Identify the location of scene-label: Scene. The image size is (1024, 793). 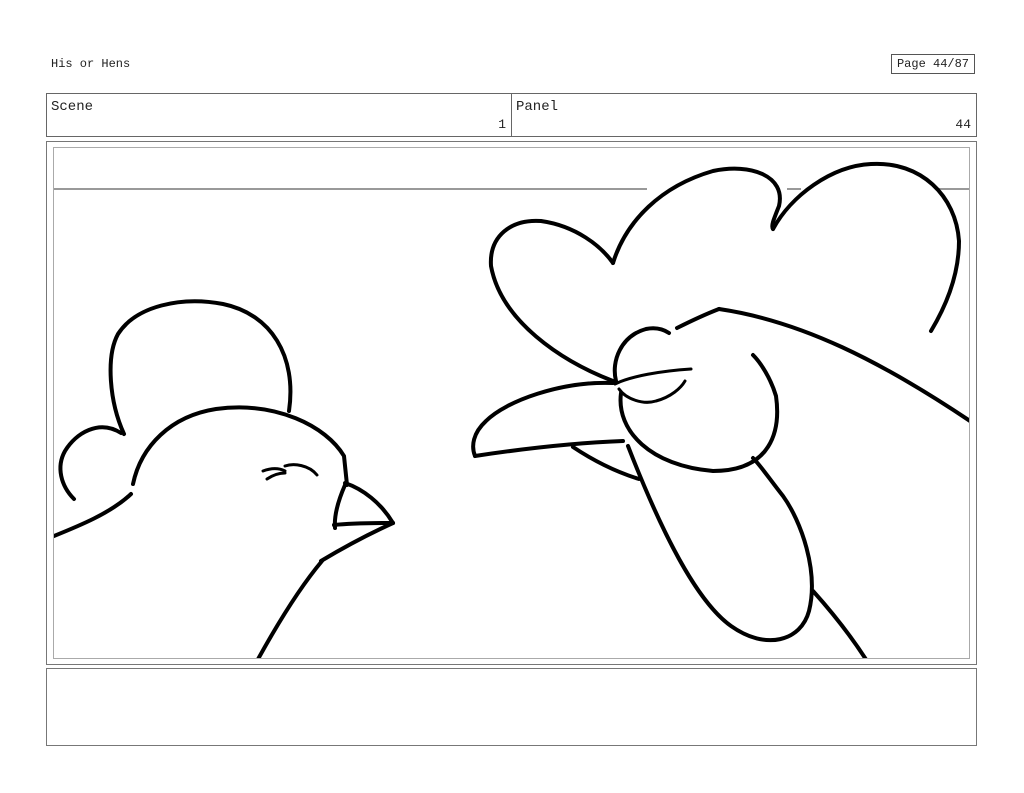
(72, 107).